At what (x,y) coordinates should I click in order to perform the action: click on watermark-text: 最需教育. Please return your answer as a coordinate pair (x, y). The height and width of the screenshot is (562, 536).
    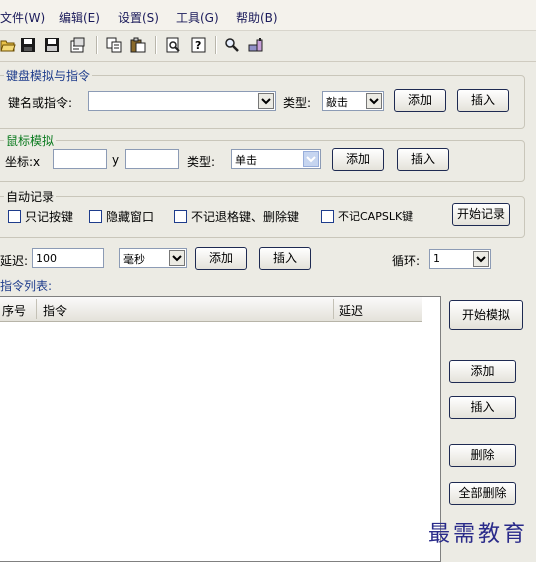
    Looking at the image, I should click on (477, 534).